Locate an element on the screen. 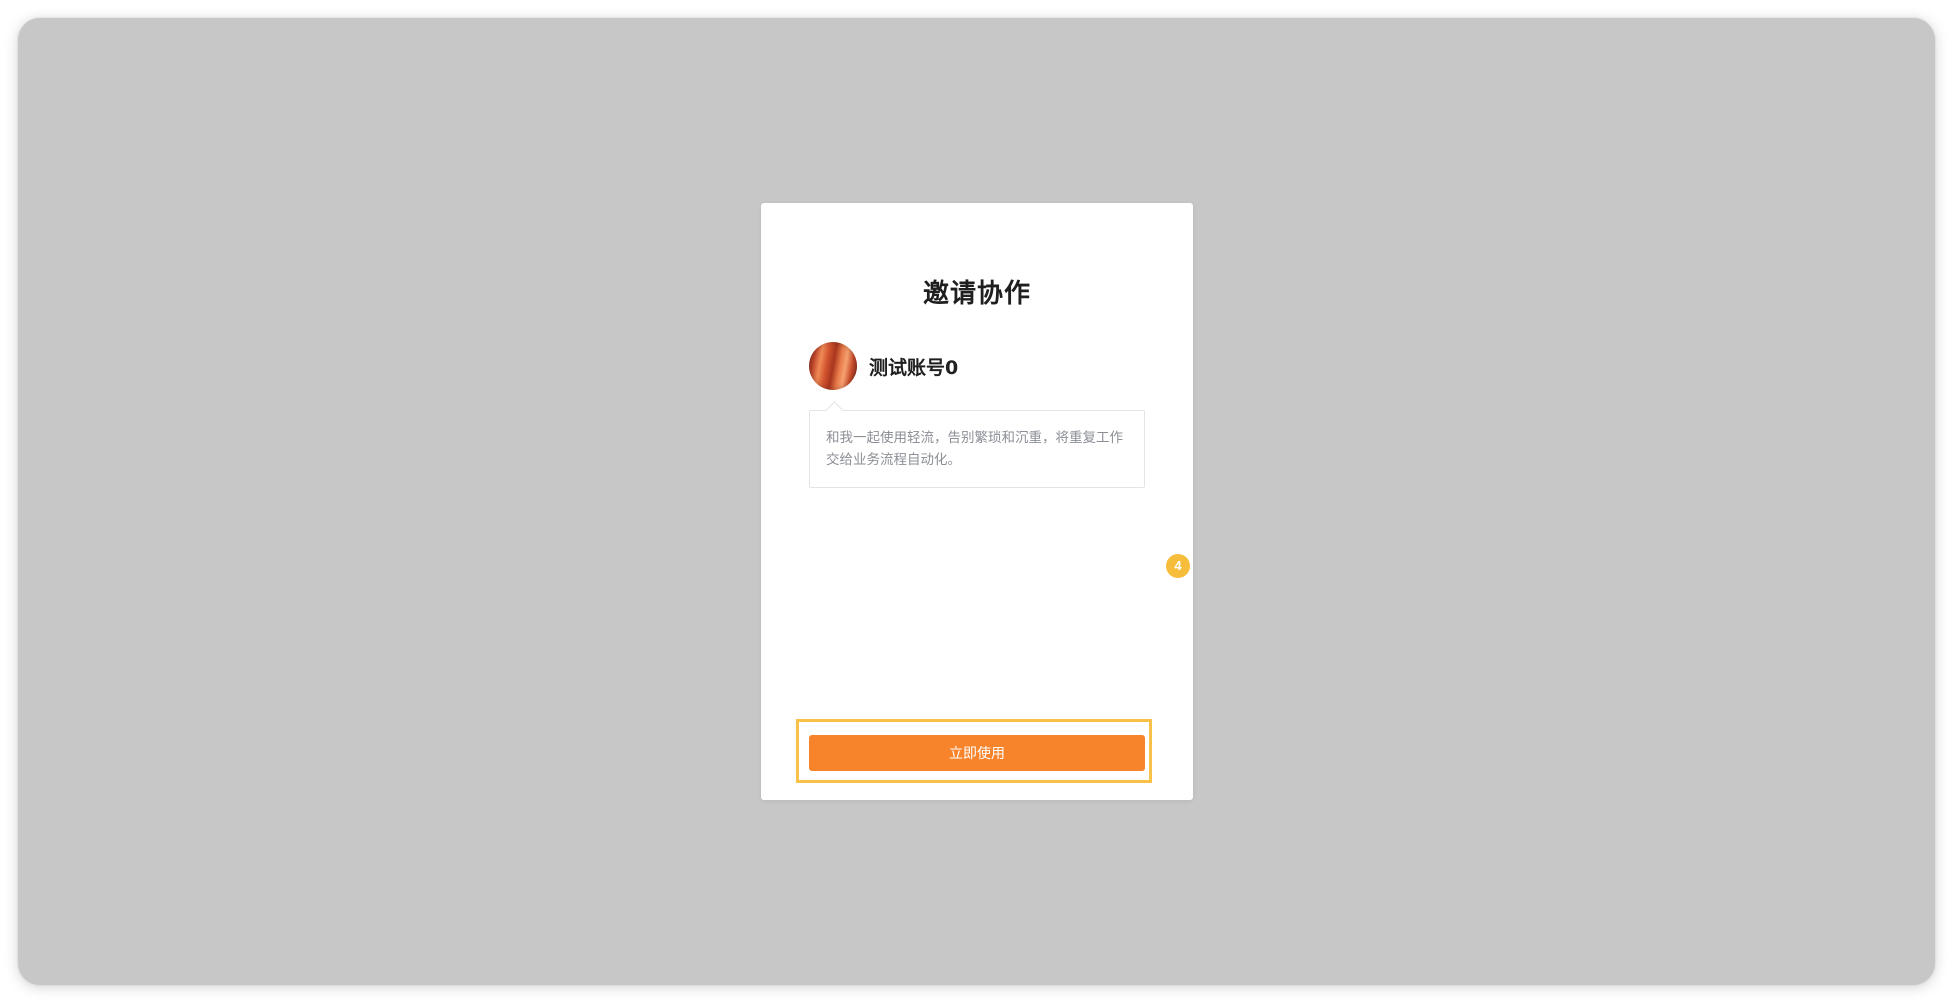  invite-message-bubble: 和我一起使用轻流，告别繁琐和沉重，将重复工作交给业务流程自动化。 is located at coordinates (977, 449).